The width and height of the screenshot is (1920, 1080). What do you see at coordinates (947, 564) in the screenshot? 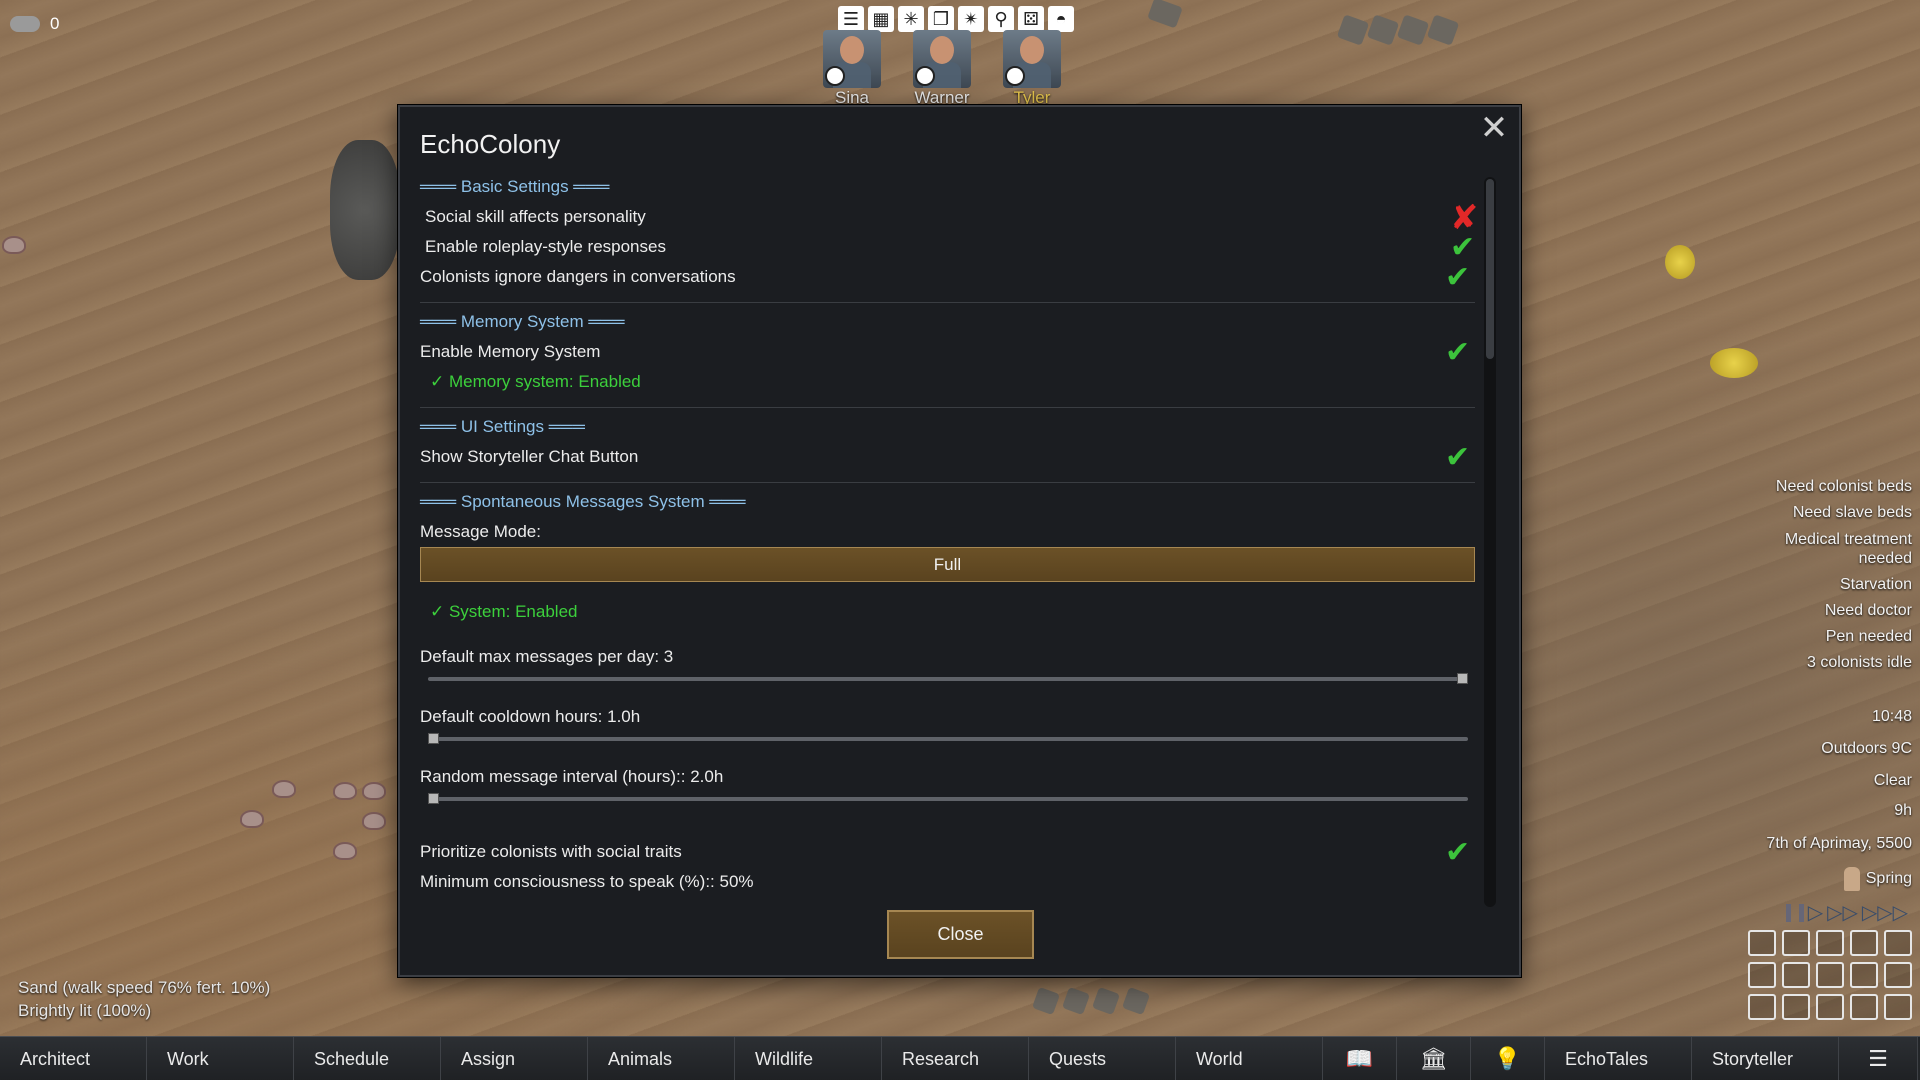
I see `message-mode-button: Full` at bounding box center [947, 564].